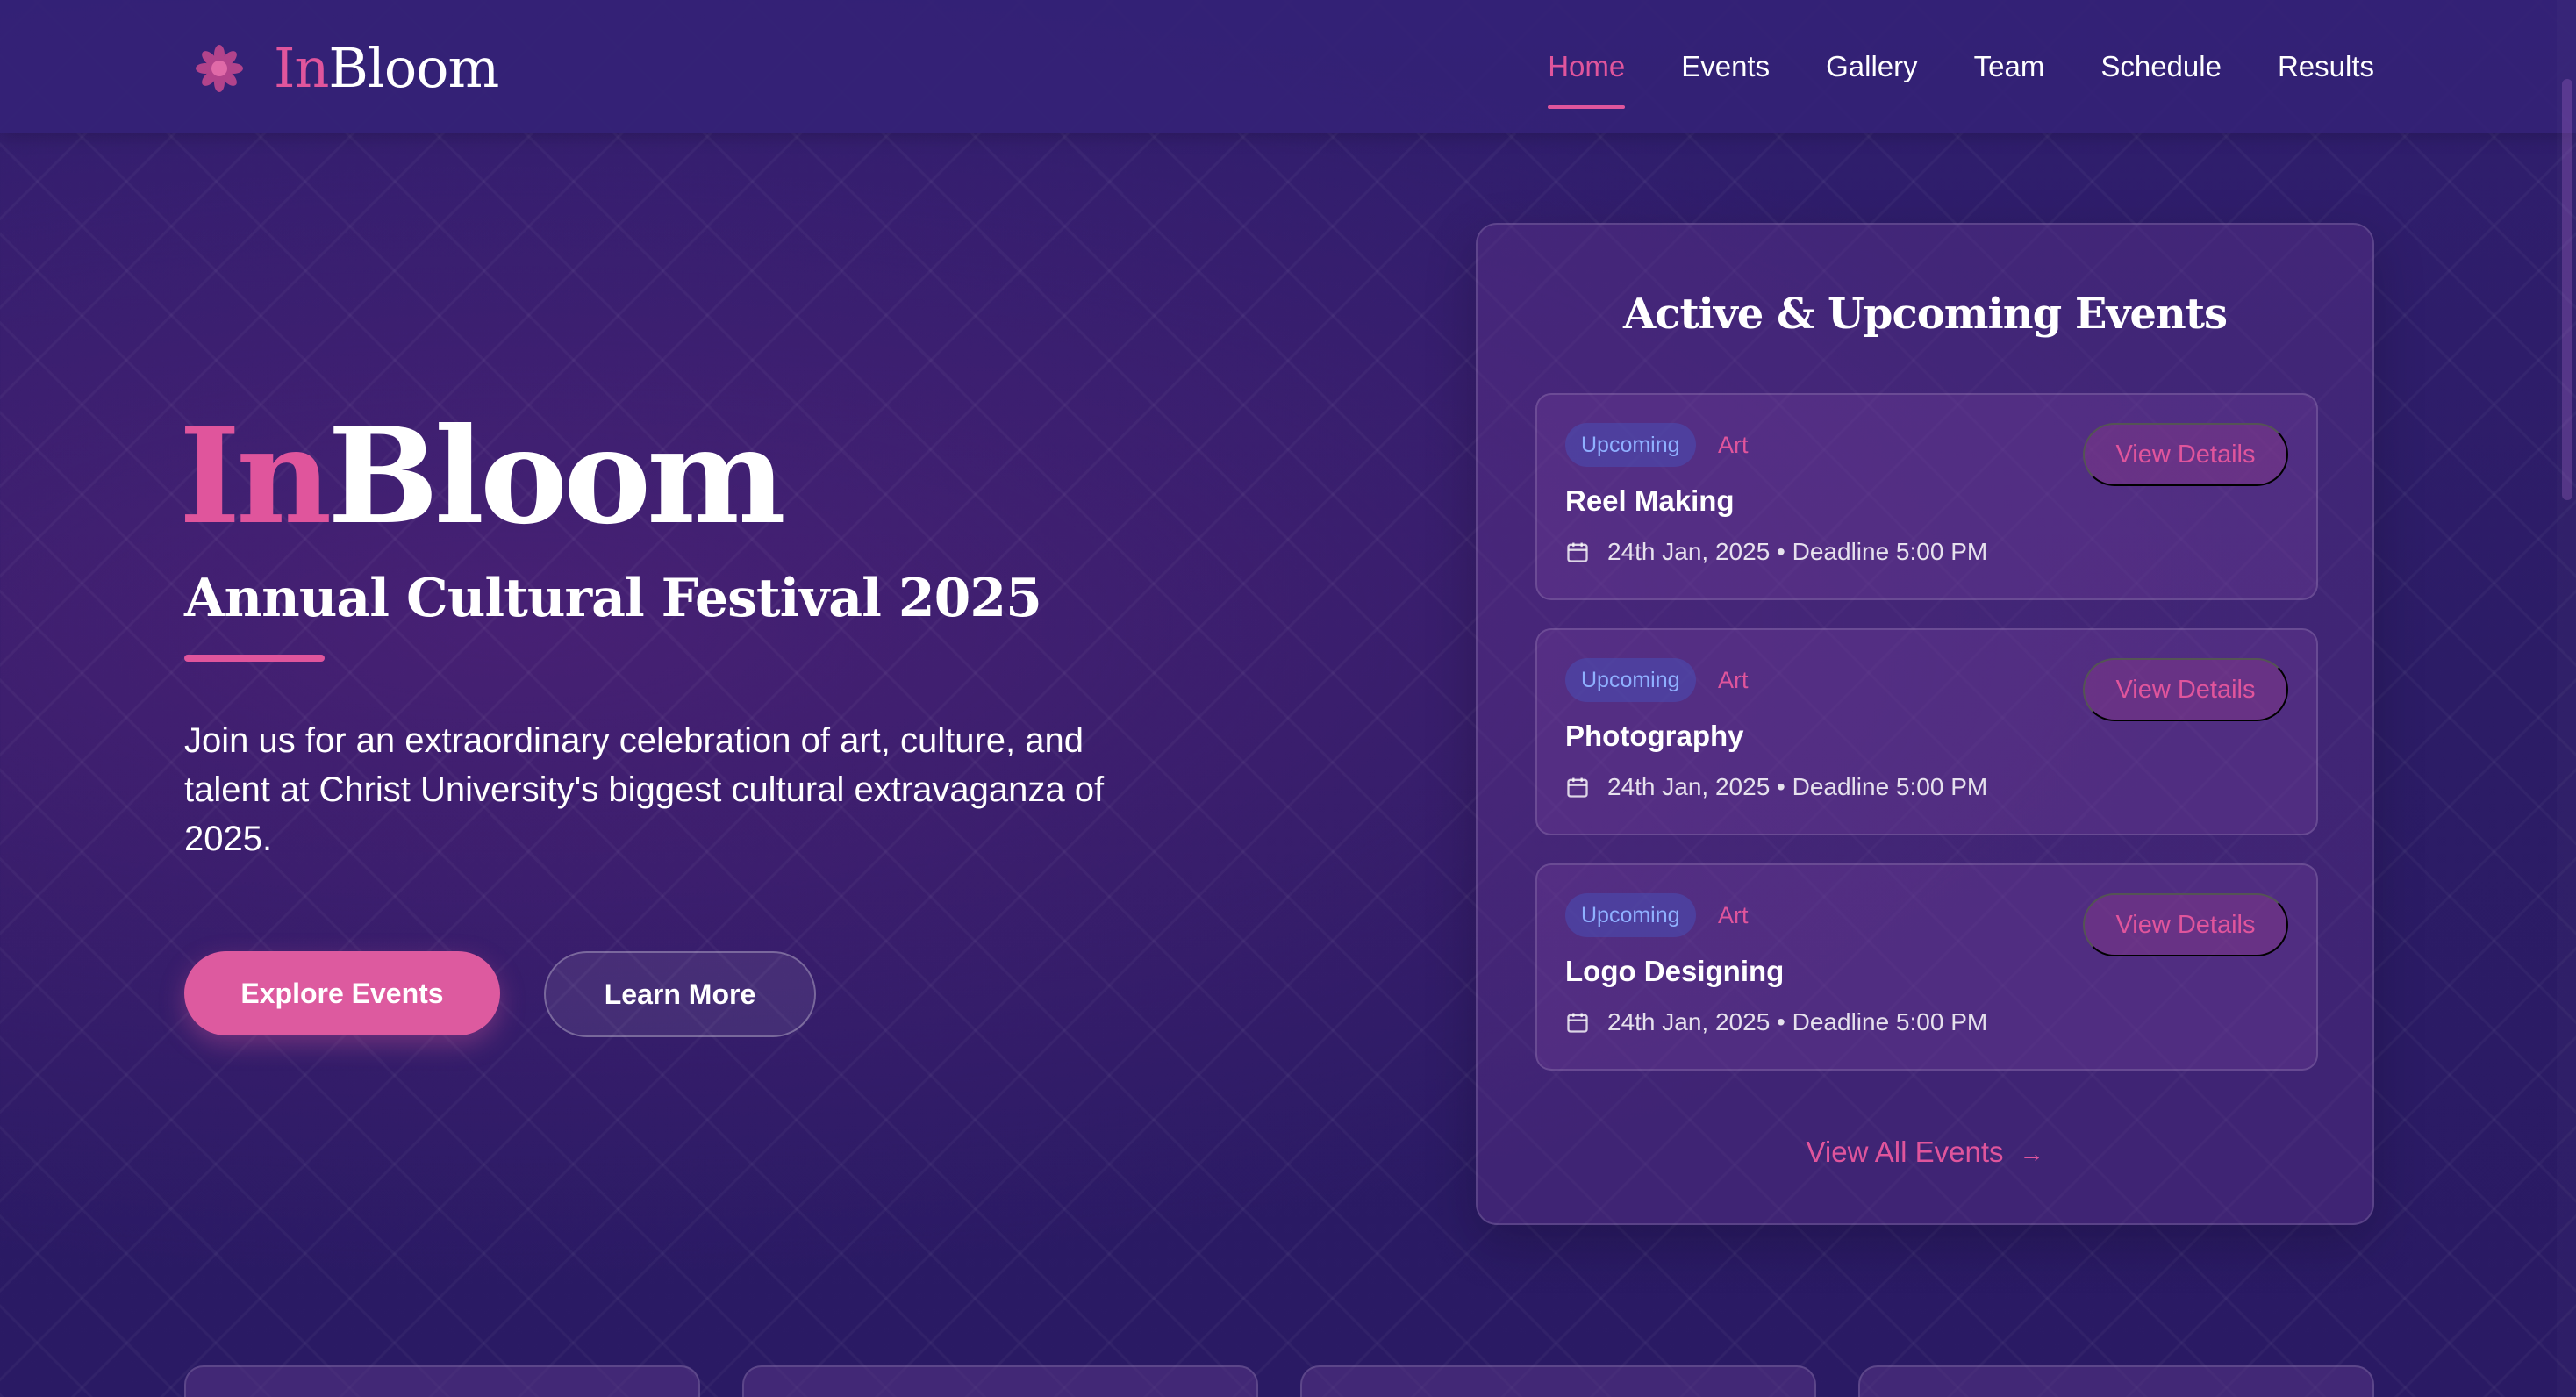 The height and width of the screenshot is (1397, 2576). I want to click on events-panel-title: Active & Upcoming Events, so click(1925, 314).